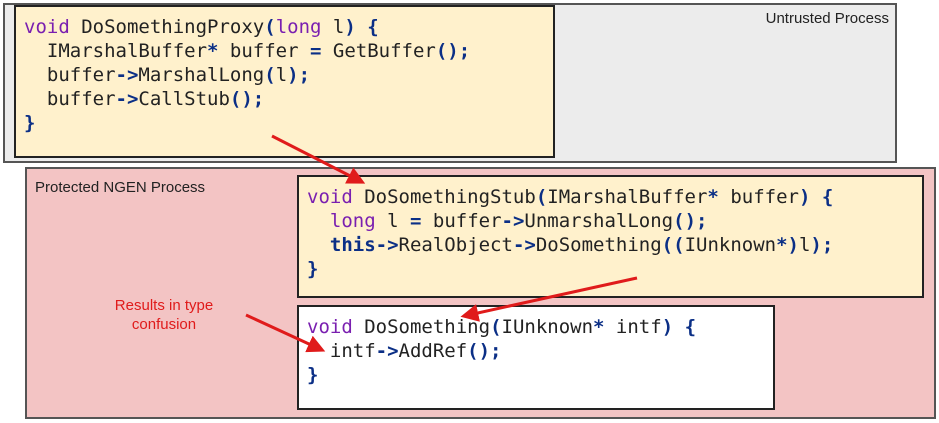  I want to click on code-token: CallStub, so click(184, 99).